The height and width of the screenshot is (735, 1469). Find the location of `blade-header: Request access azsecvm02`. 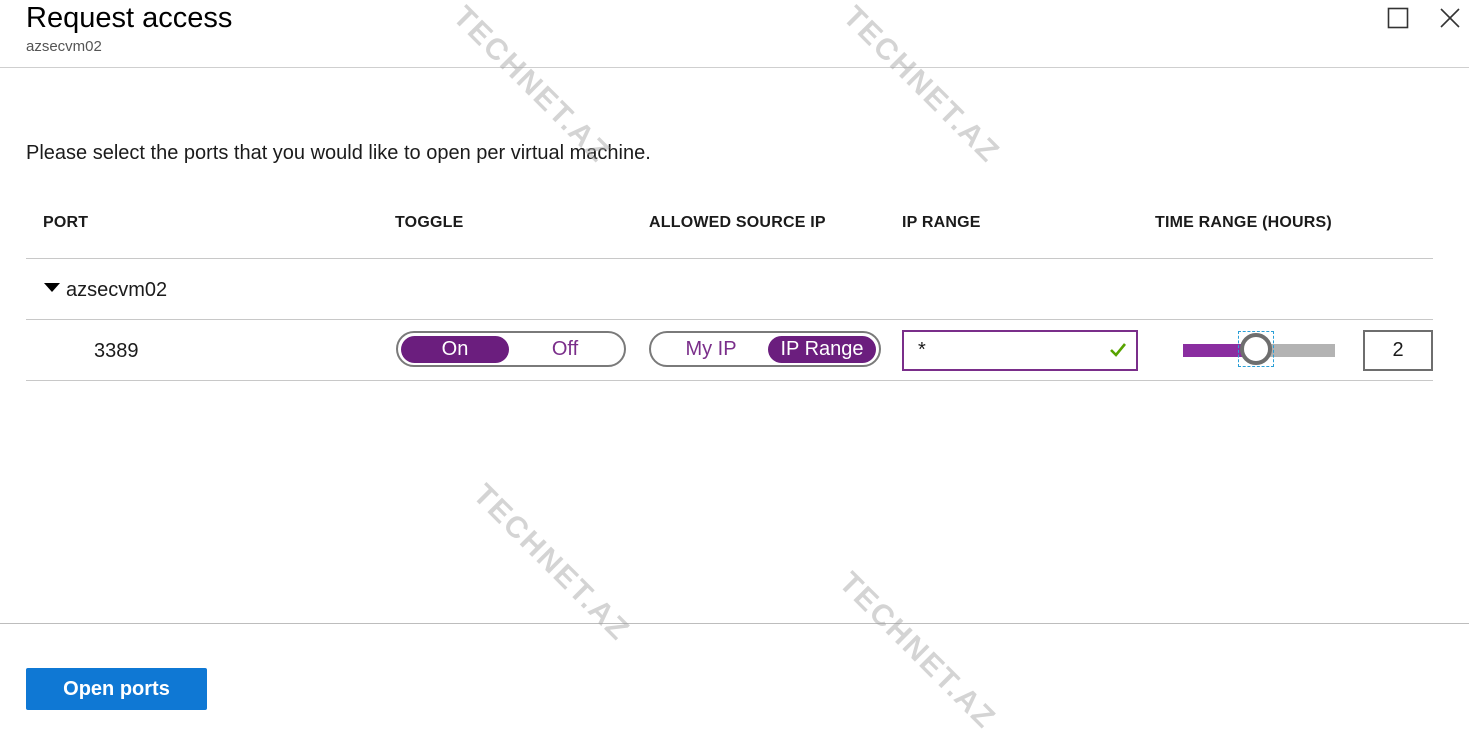

blade-header: Request access azsecvm02 is located at coordinates (734, 34).